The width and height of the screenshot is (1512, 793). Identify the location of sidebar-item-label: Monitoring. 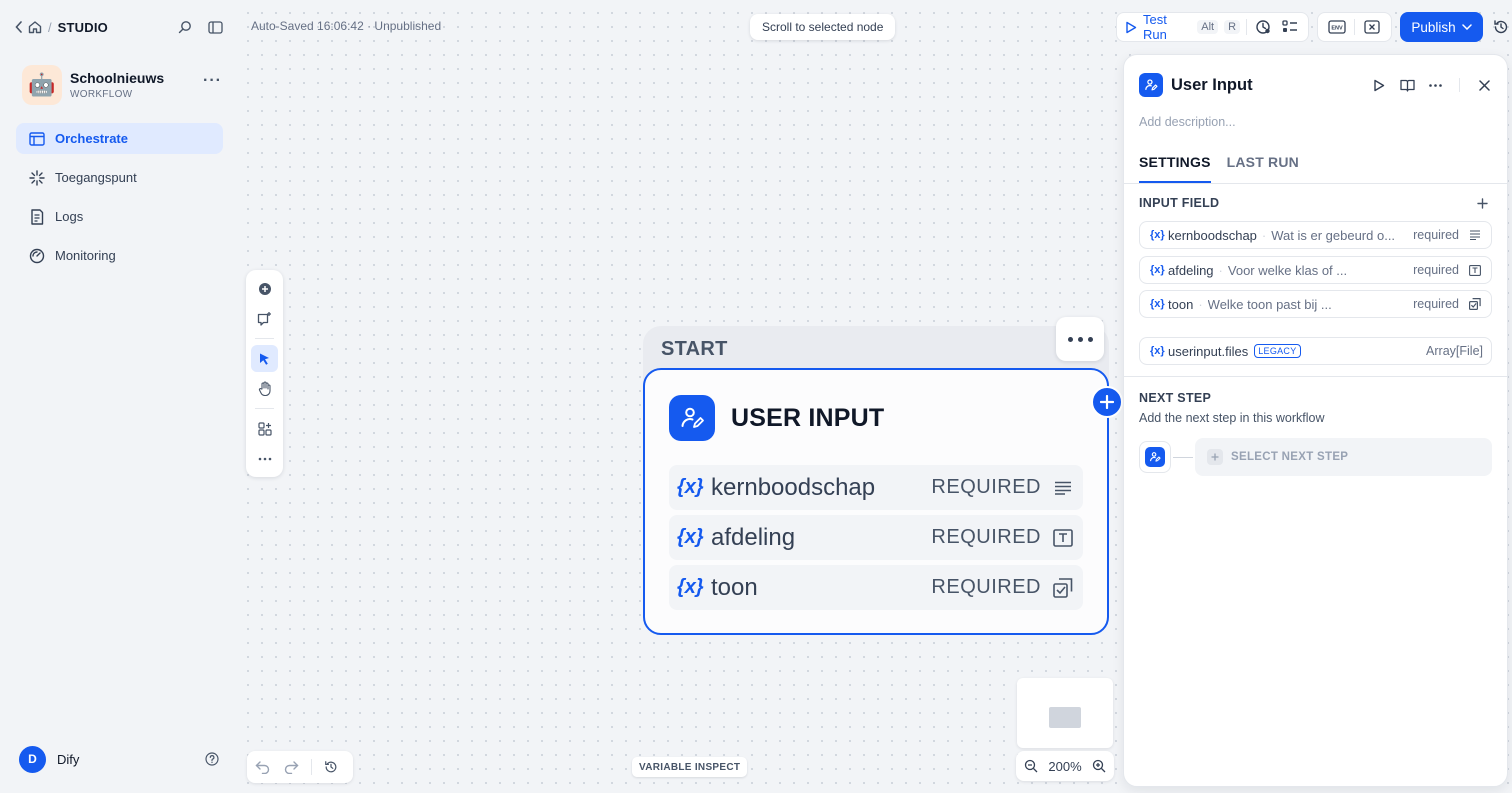
(85, 255).